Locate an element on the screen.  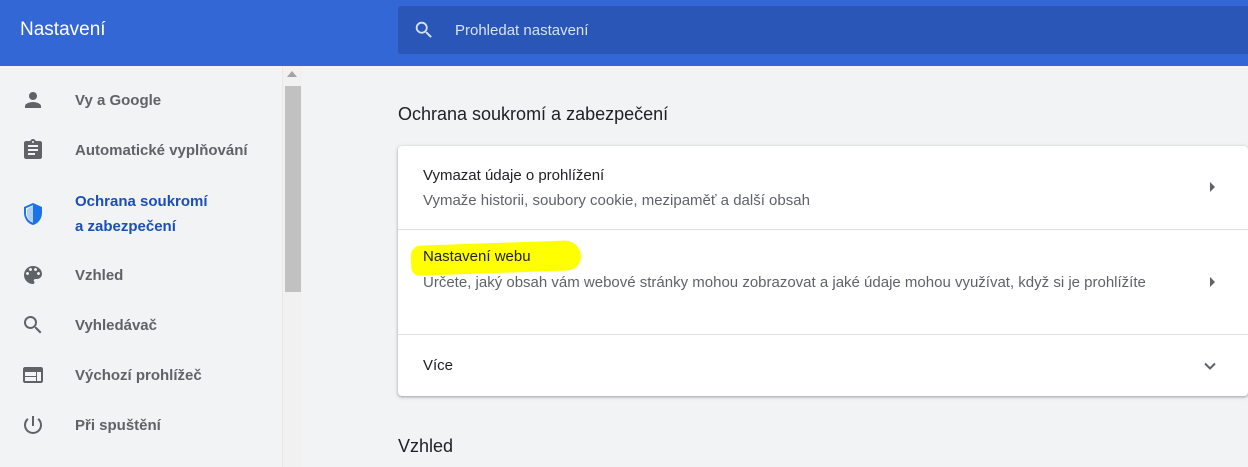
scroll-thumb is located at coordinates (293, 189).